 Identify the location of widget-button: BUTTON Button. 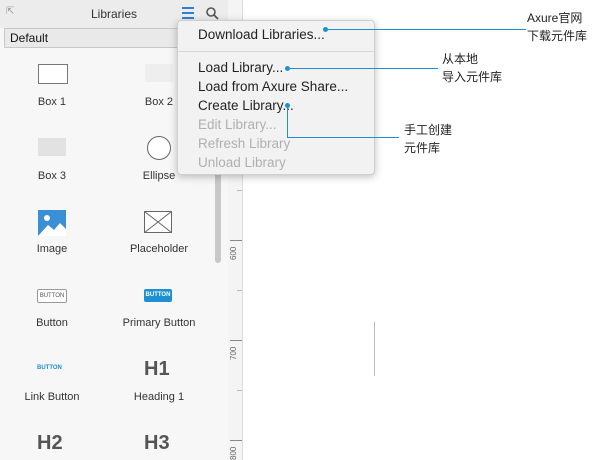
(52, 310).